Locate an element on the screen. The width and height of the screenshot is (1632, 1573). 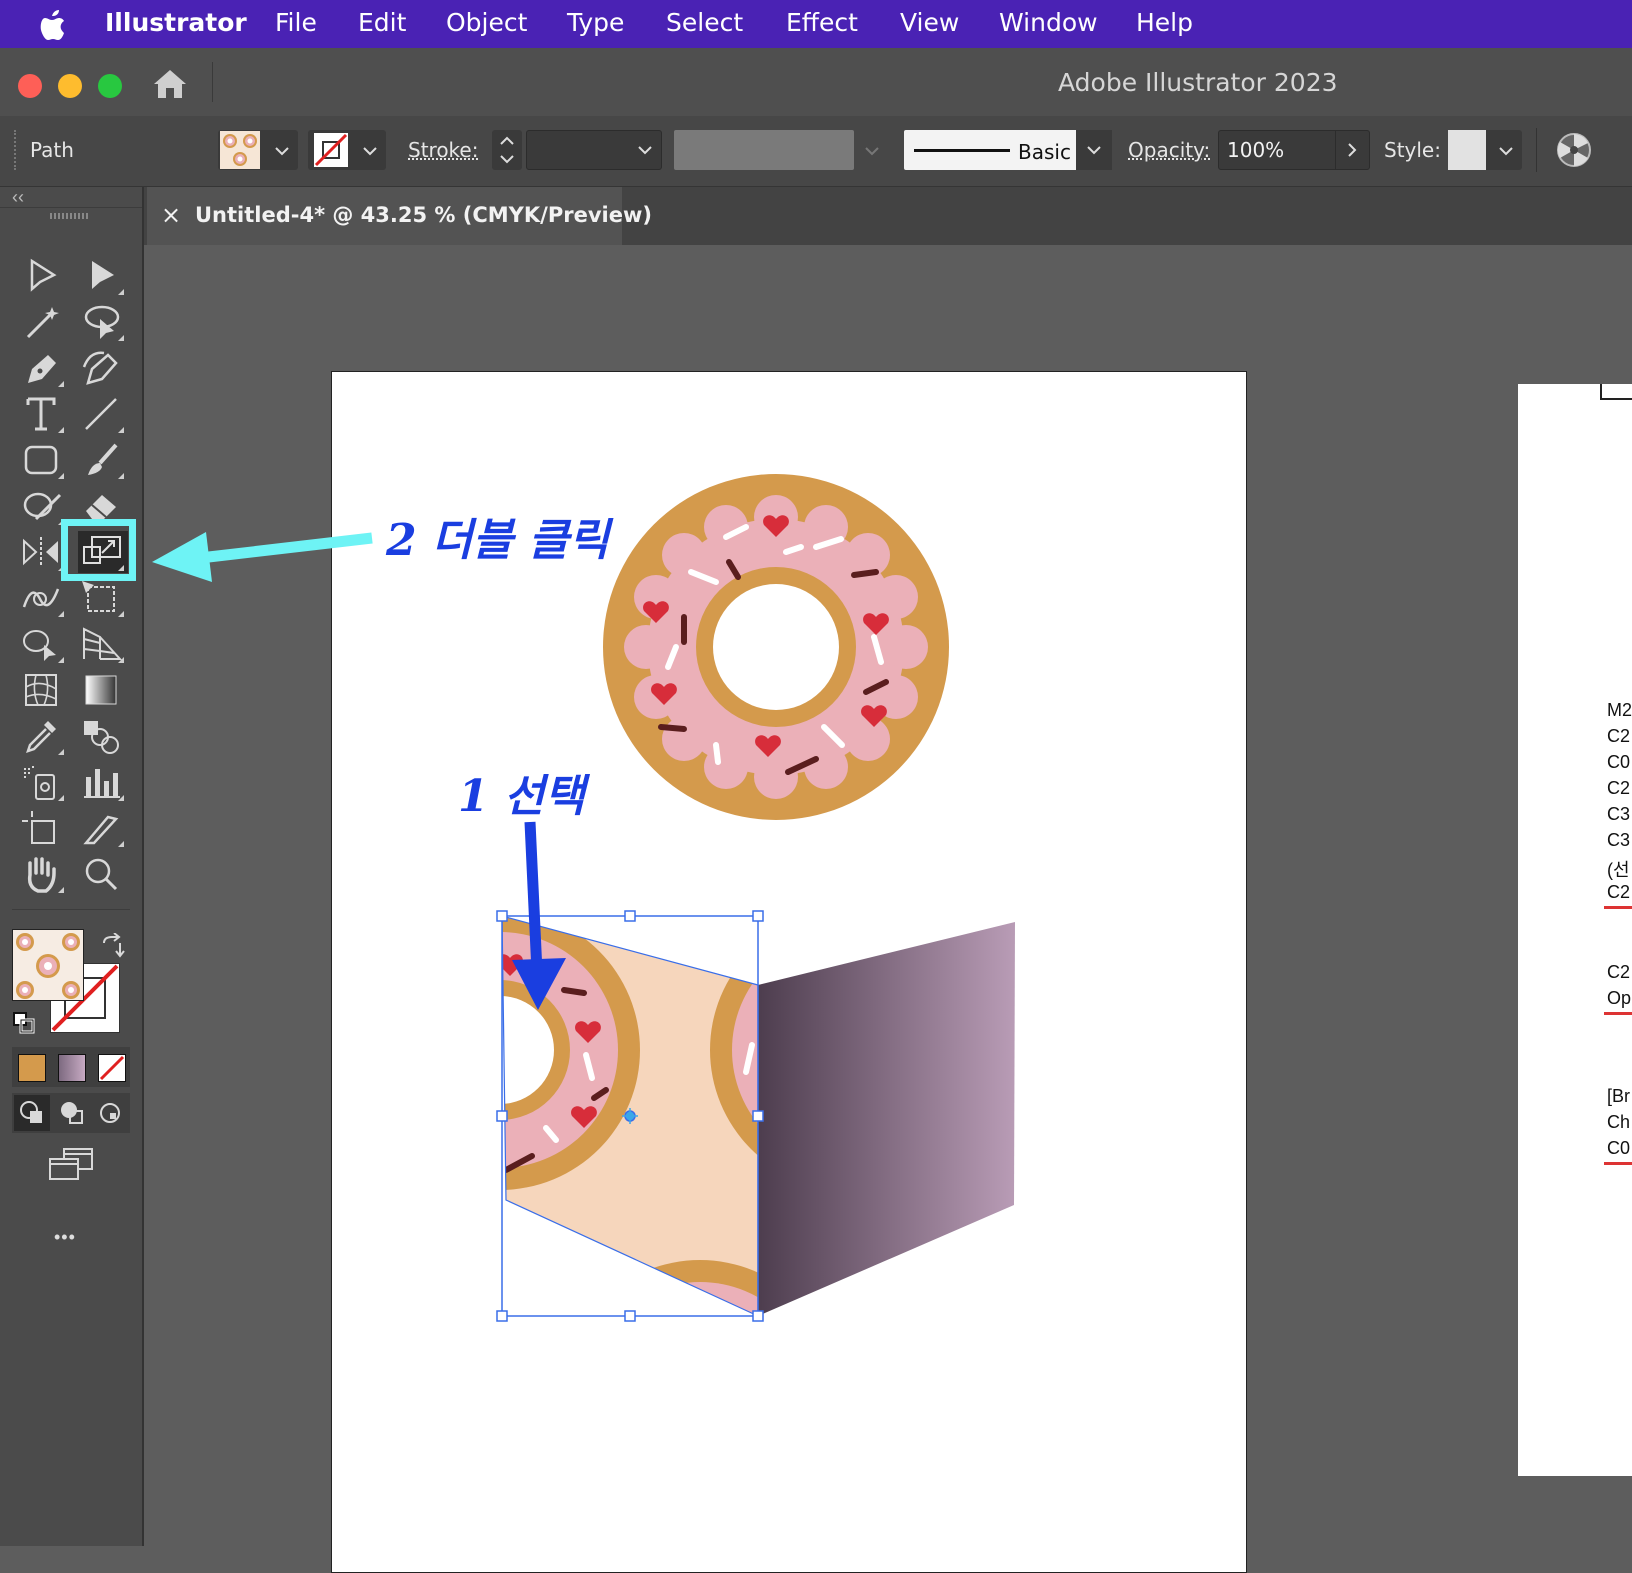
step-1-annotation: 1 선택 is located at coordinates (521, 796).